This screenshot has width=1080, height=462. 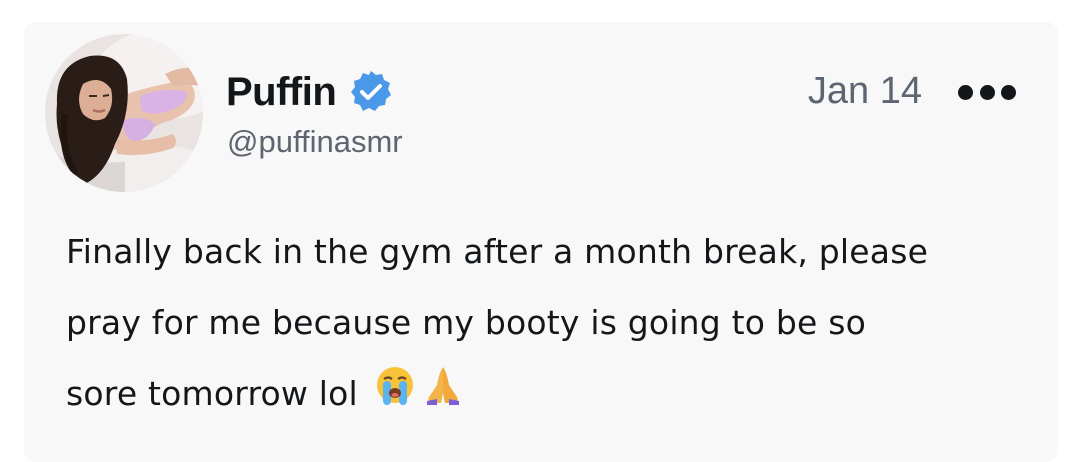 What do you see at coordinates (371, 92) in the screenshot?
I see `verified-badge-icon` at bounding box center [371, 92].